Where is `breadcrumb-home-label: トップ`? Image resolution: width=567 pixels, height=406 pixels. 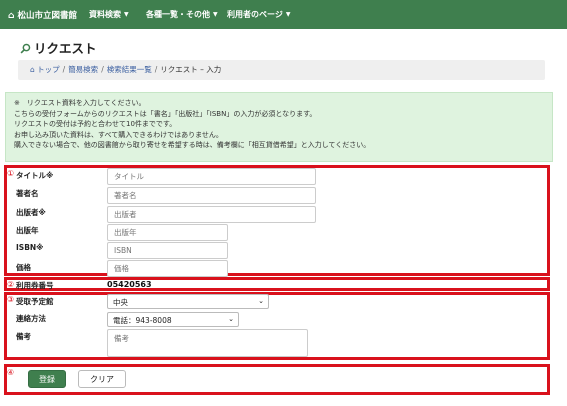 breadcrumb-home-label: トップ is located at coordinates (48, 69).